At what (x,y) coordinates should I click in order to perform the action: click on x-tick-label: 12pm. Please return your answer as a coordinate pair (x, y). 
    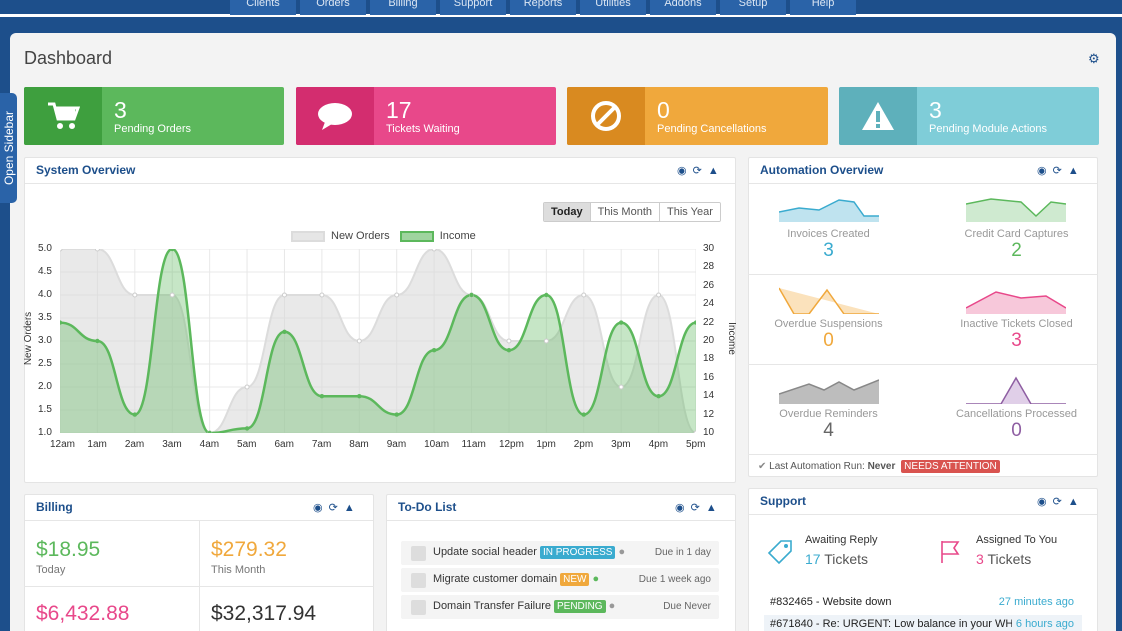
    Looking at the image, I should click on (511, 444).